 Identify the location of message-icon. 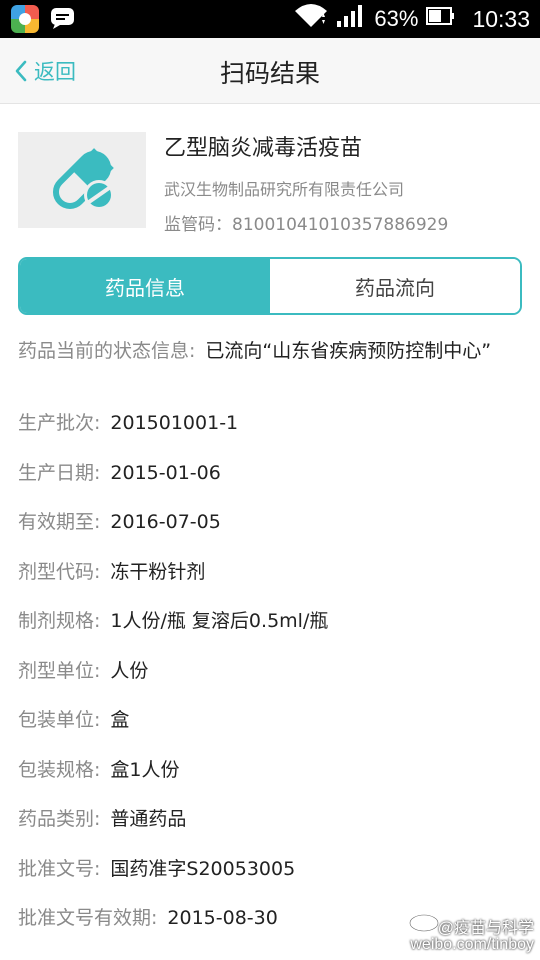
(62, 18).